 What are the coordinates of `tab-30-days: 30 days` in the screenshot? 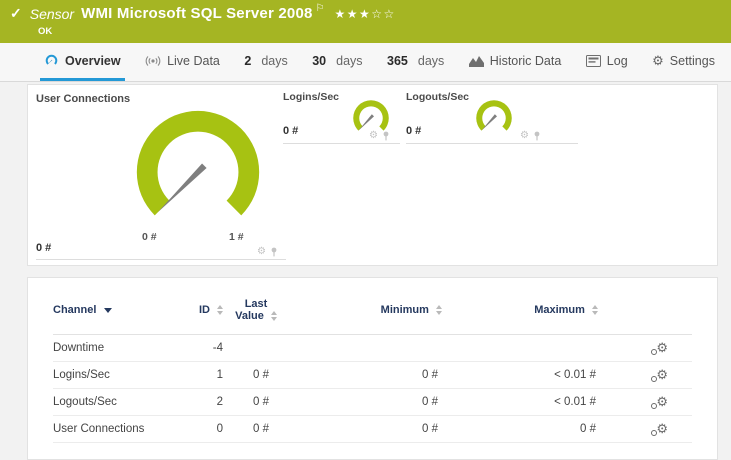 It's located at (337, 62).